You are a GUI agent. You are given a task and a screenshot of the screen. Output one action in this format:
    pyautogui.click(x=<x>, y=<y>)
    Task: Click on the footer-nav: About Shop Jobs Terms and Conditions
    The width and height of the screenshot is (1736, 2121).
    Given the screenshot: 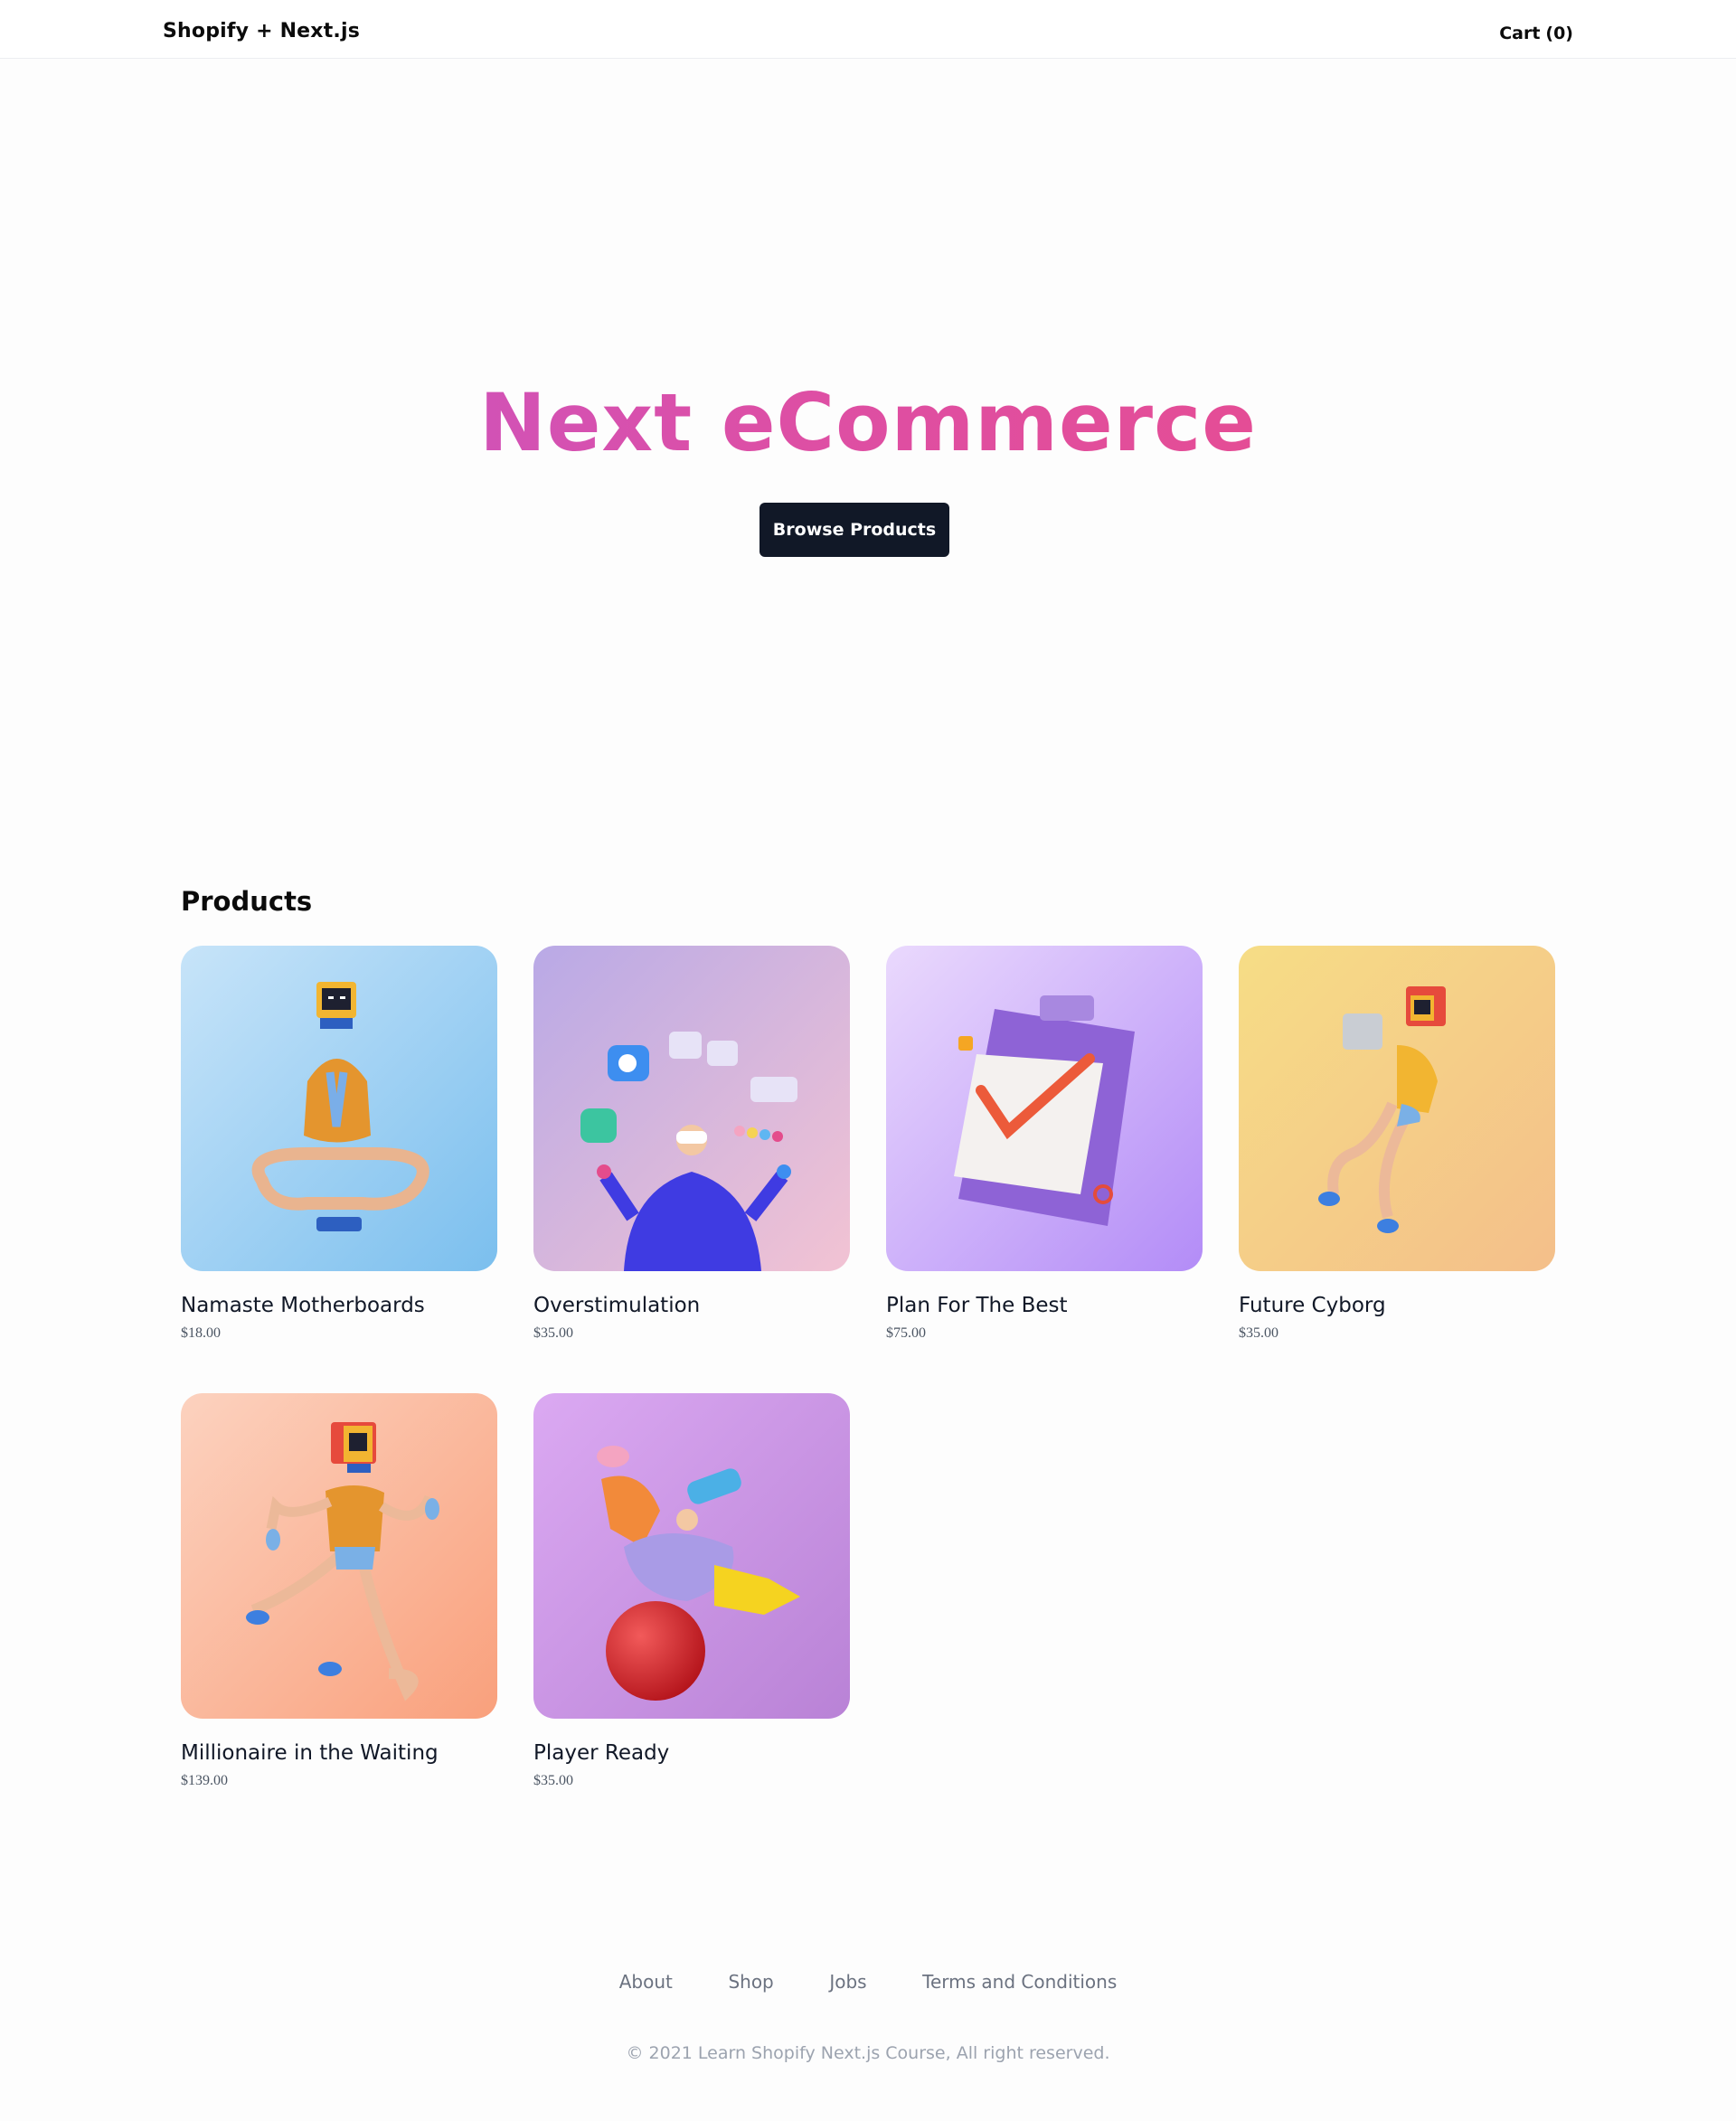 What is the action you would take?
    pyautogui.click(x=868, y=1982)
    